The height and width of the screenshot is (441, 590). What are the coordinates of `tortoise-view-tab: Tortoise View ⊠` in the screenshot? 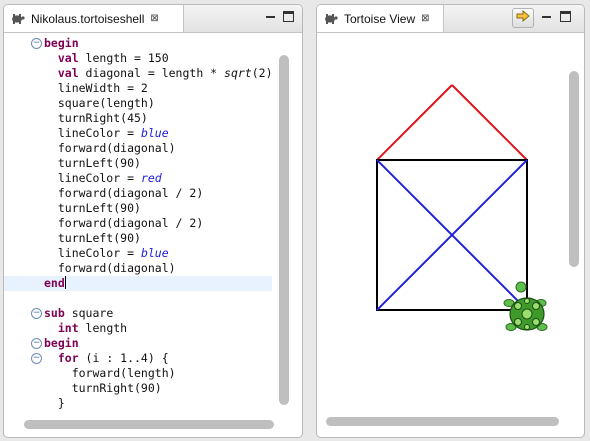 It's located at (380, 18).